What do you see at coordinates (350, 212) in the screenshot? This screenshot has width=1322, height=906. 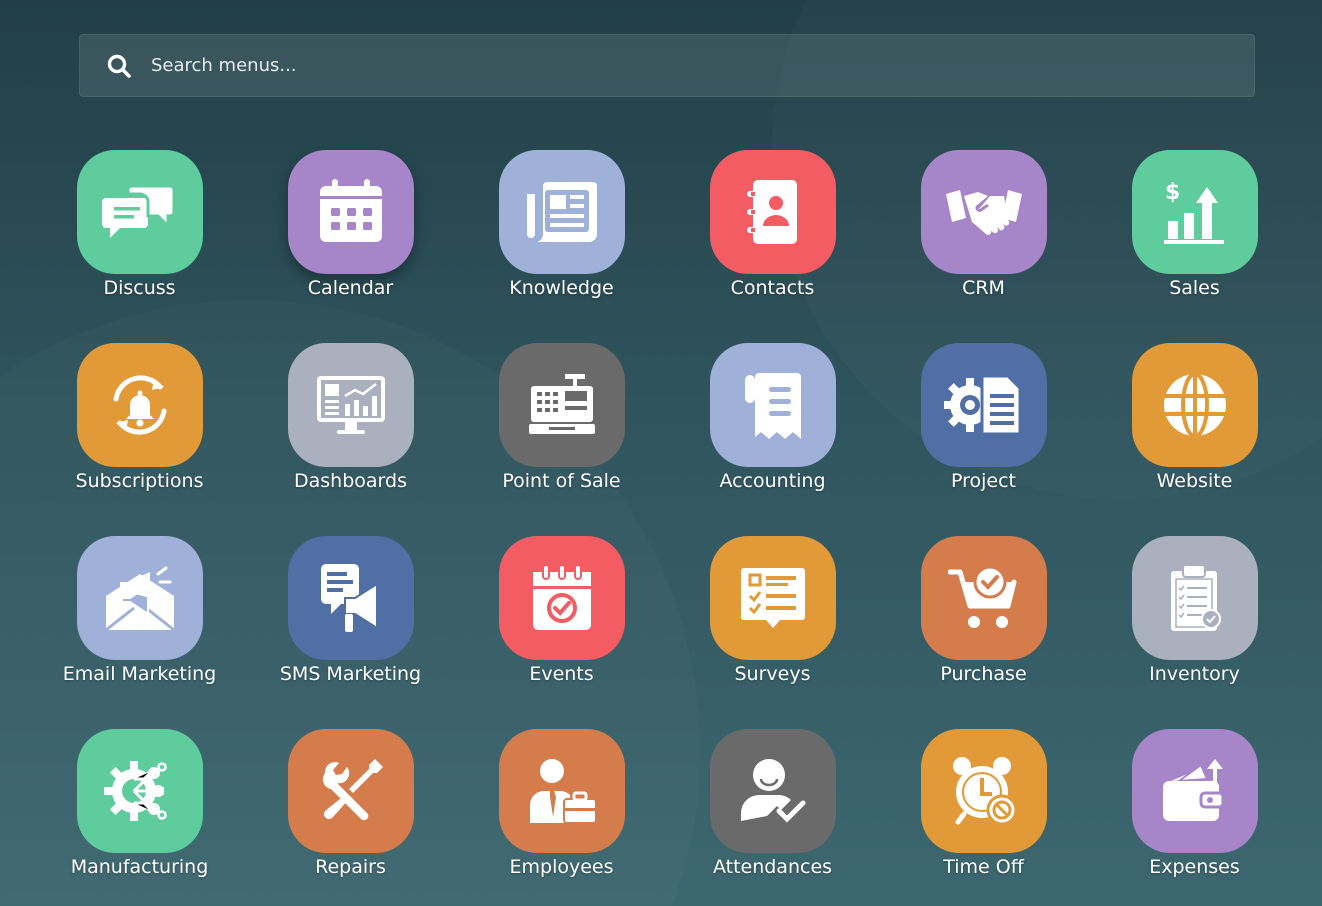 I see `calendar-icon` at bounding box center [350, 212].